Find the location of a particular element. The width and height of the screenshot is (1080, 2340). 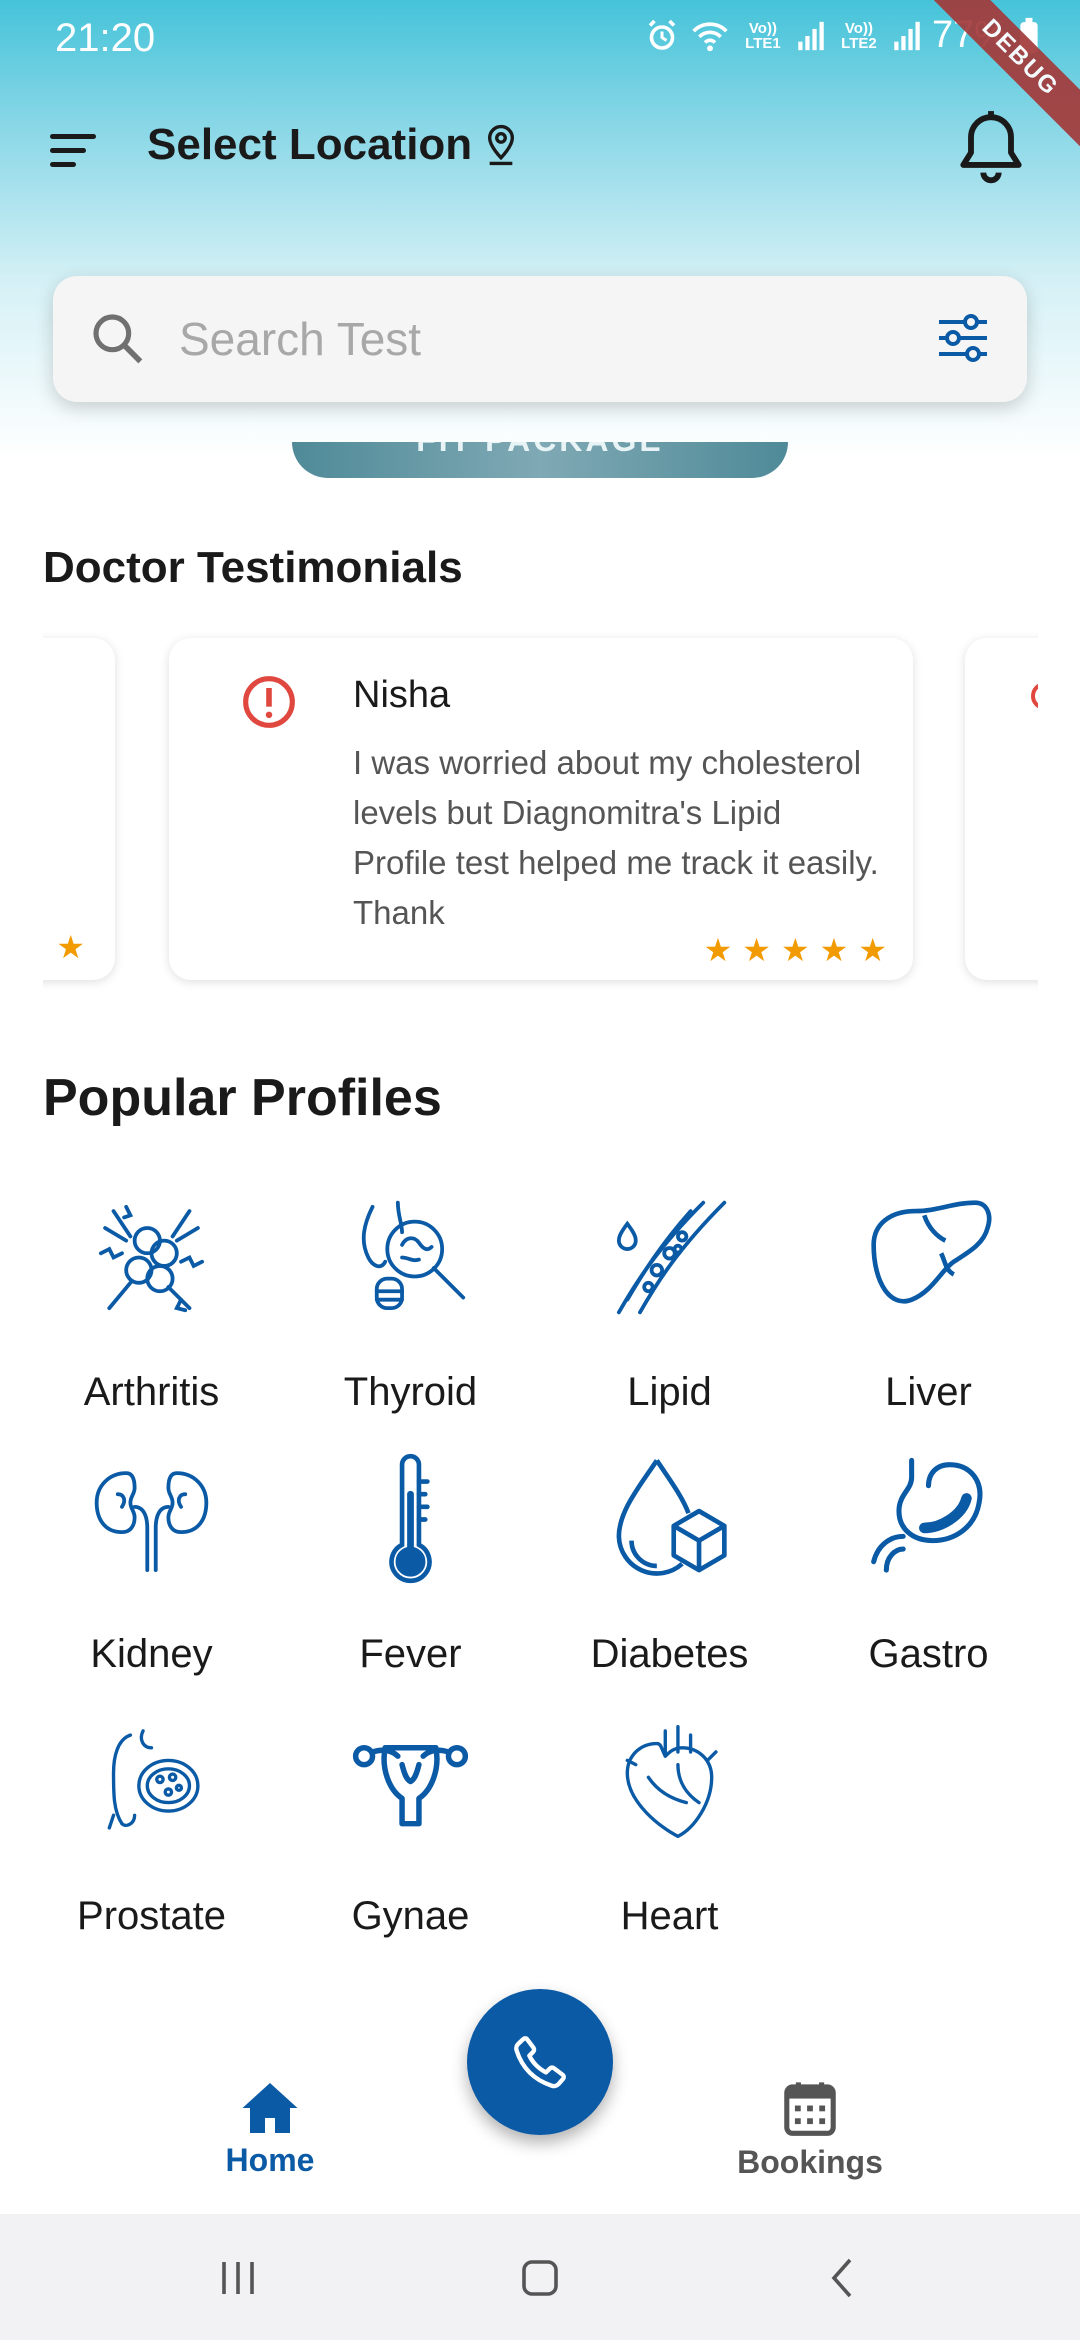

search-bar is located at coordinates (540, 339).